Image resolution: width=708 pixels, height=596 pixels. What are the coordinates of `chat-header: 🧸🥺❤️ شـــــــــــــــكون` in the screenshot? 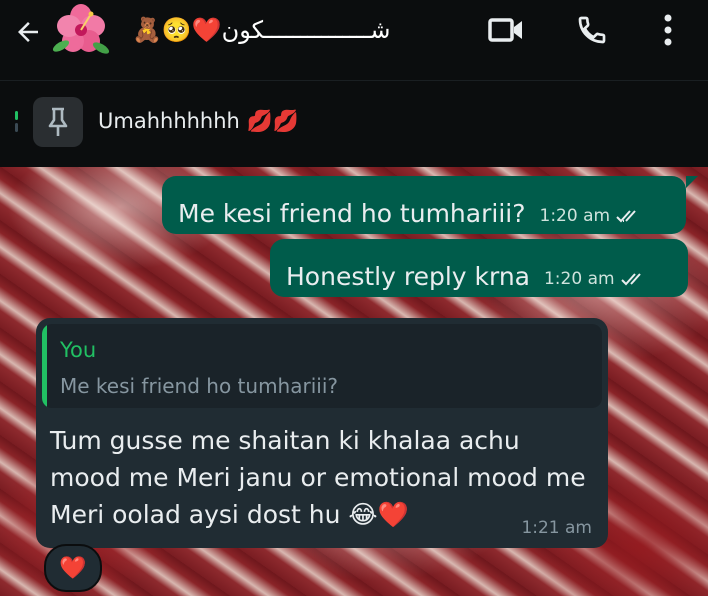 It's located at (354, 40).